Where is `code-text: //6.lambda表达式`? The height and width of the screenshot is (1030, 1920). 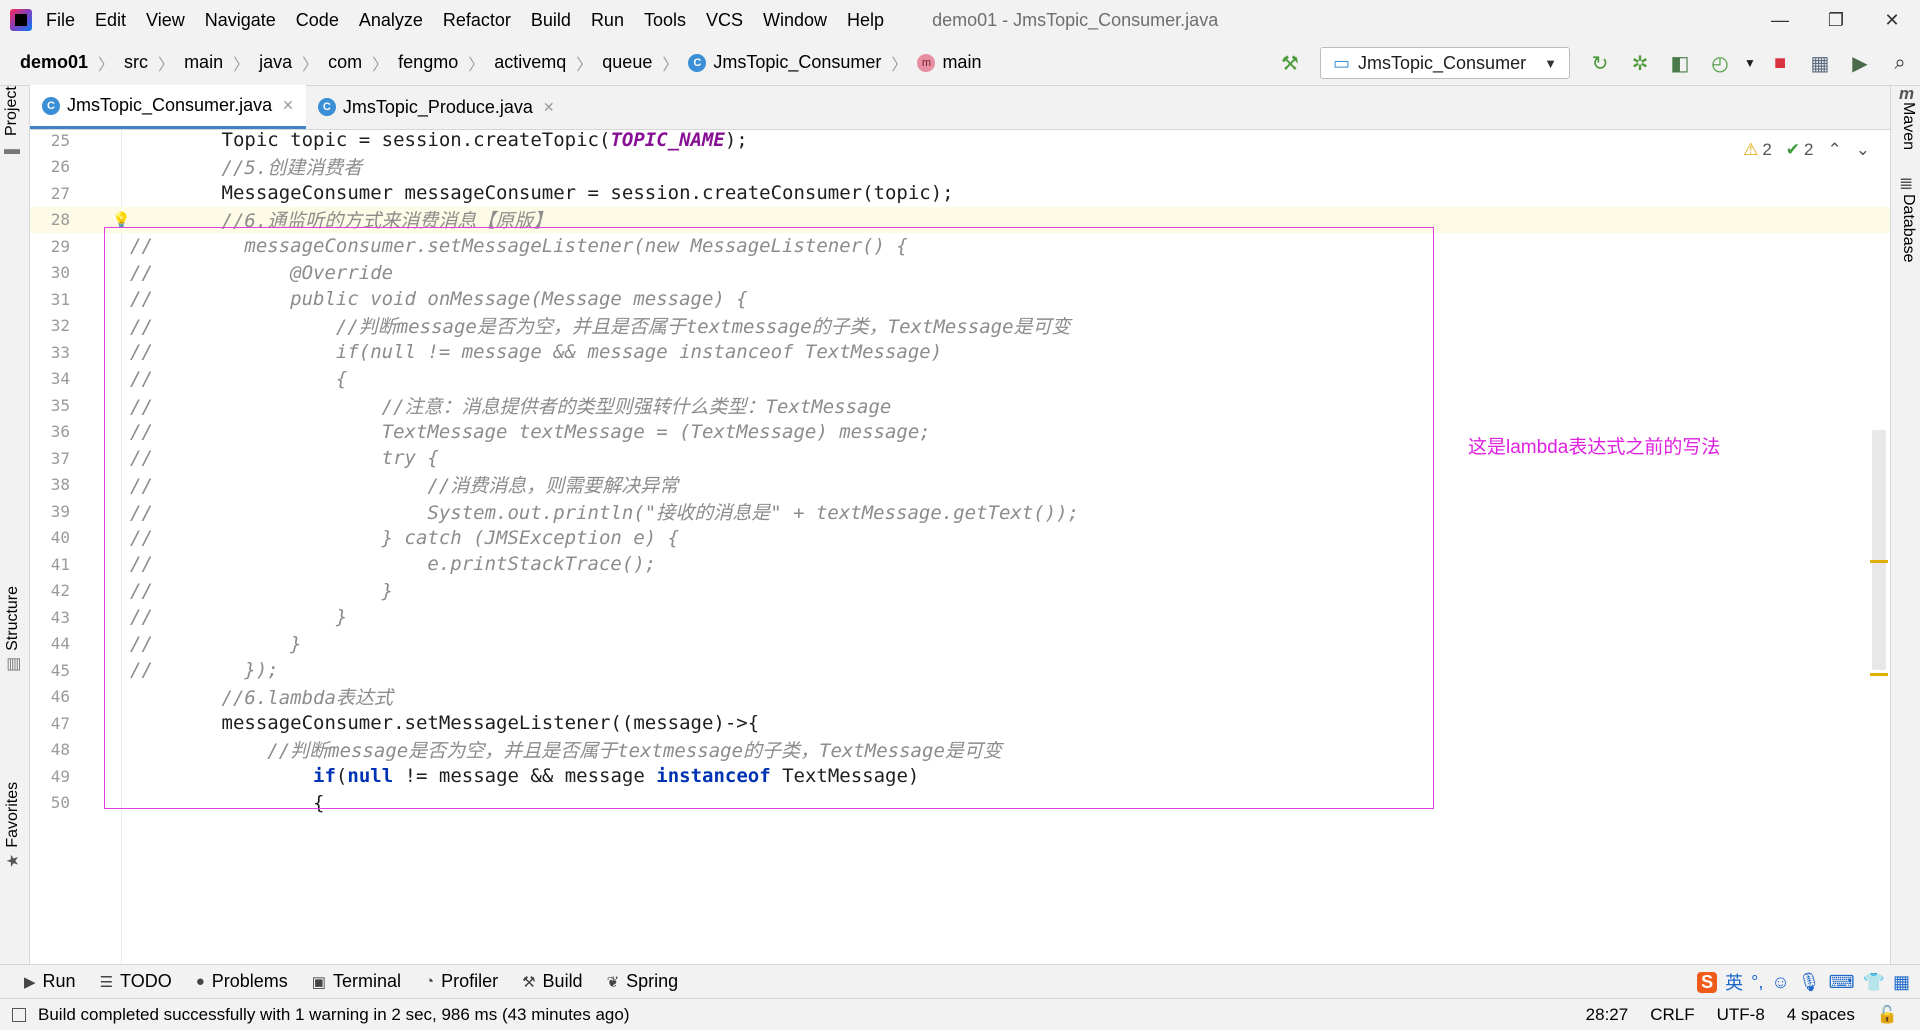
code-text: //6.lambda表达式 is located at coordinates (261, 696).